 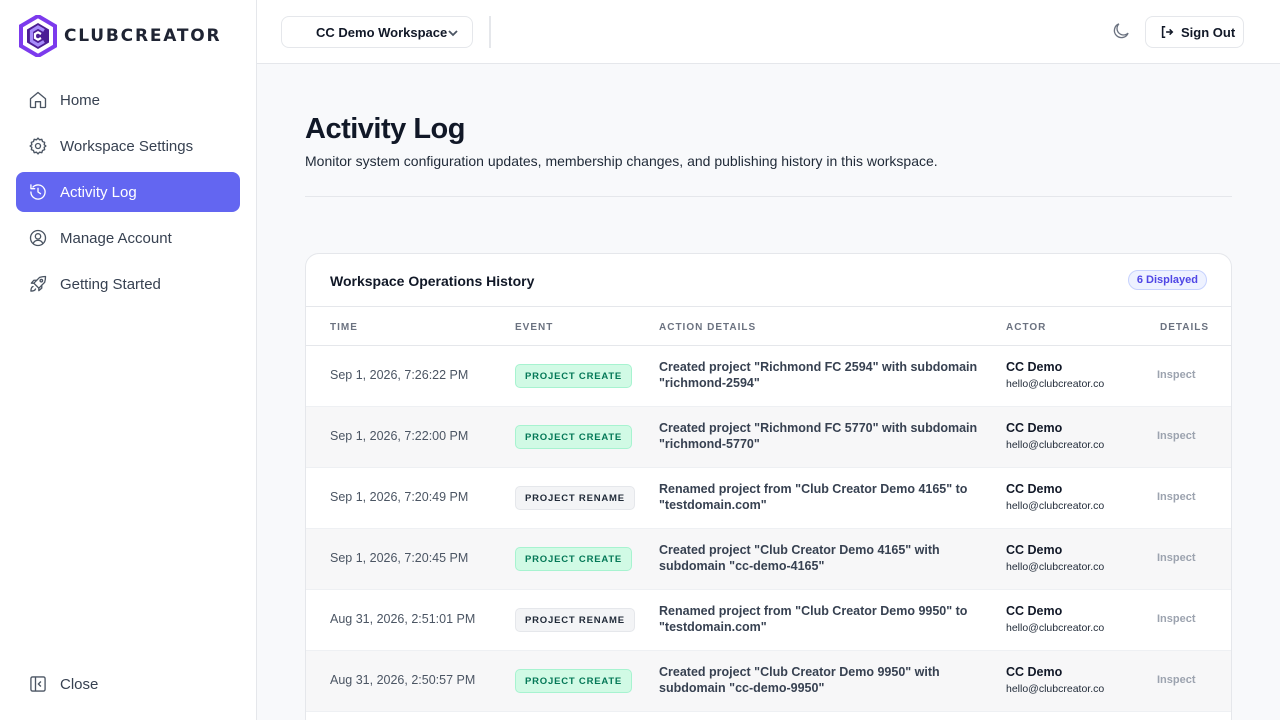 I want to click on card-header: Workspace Operations History 6 Displayed, so click(x=768, y=280).